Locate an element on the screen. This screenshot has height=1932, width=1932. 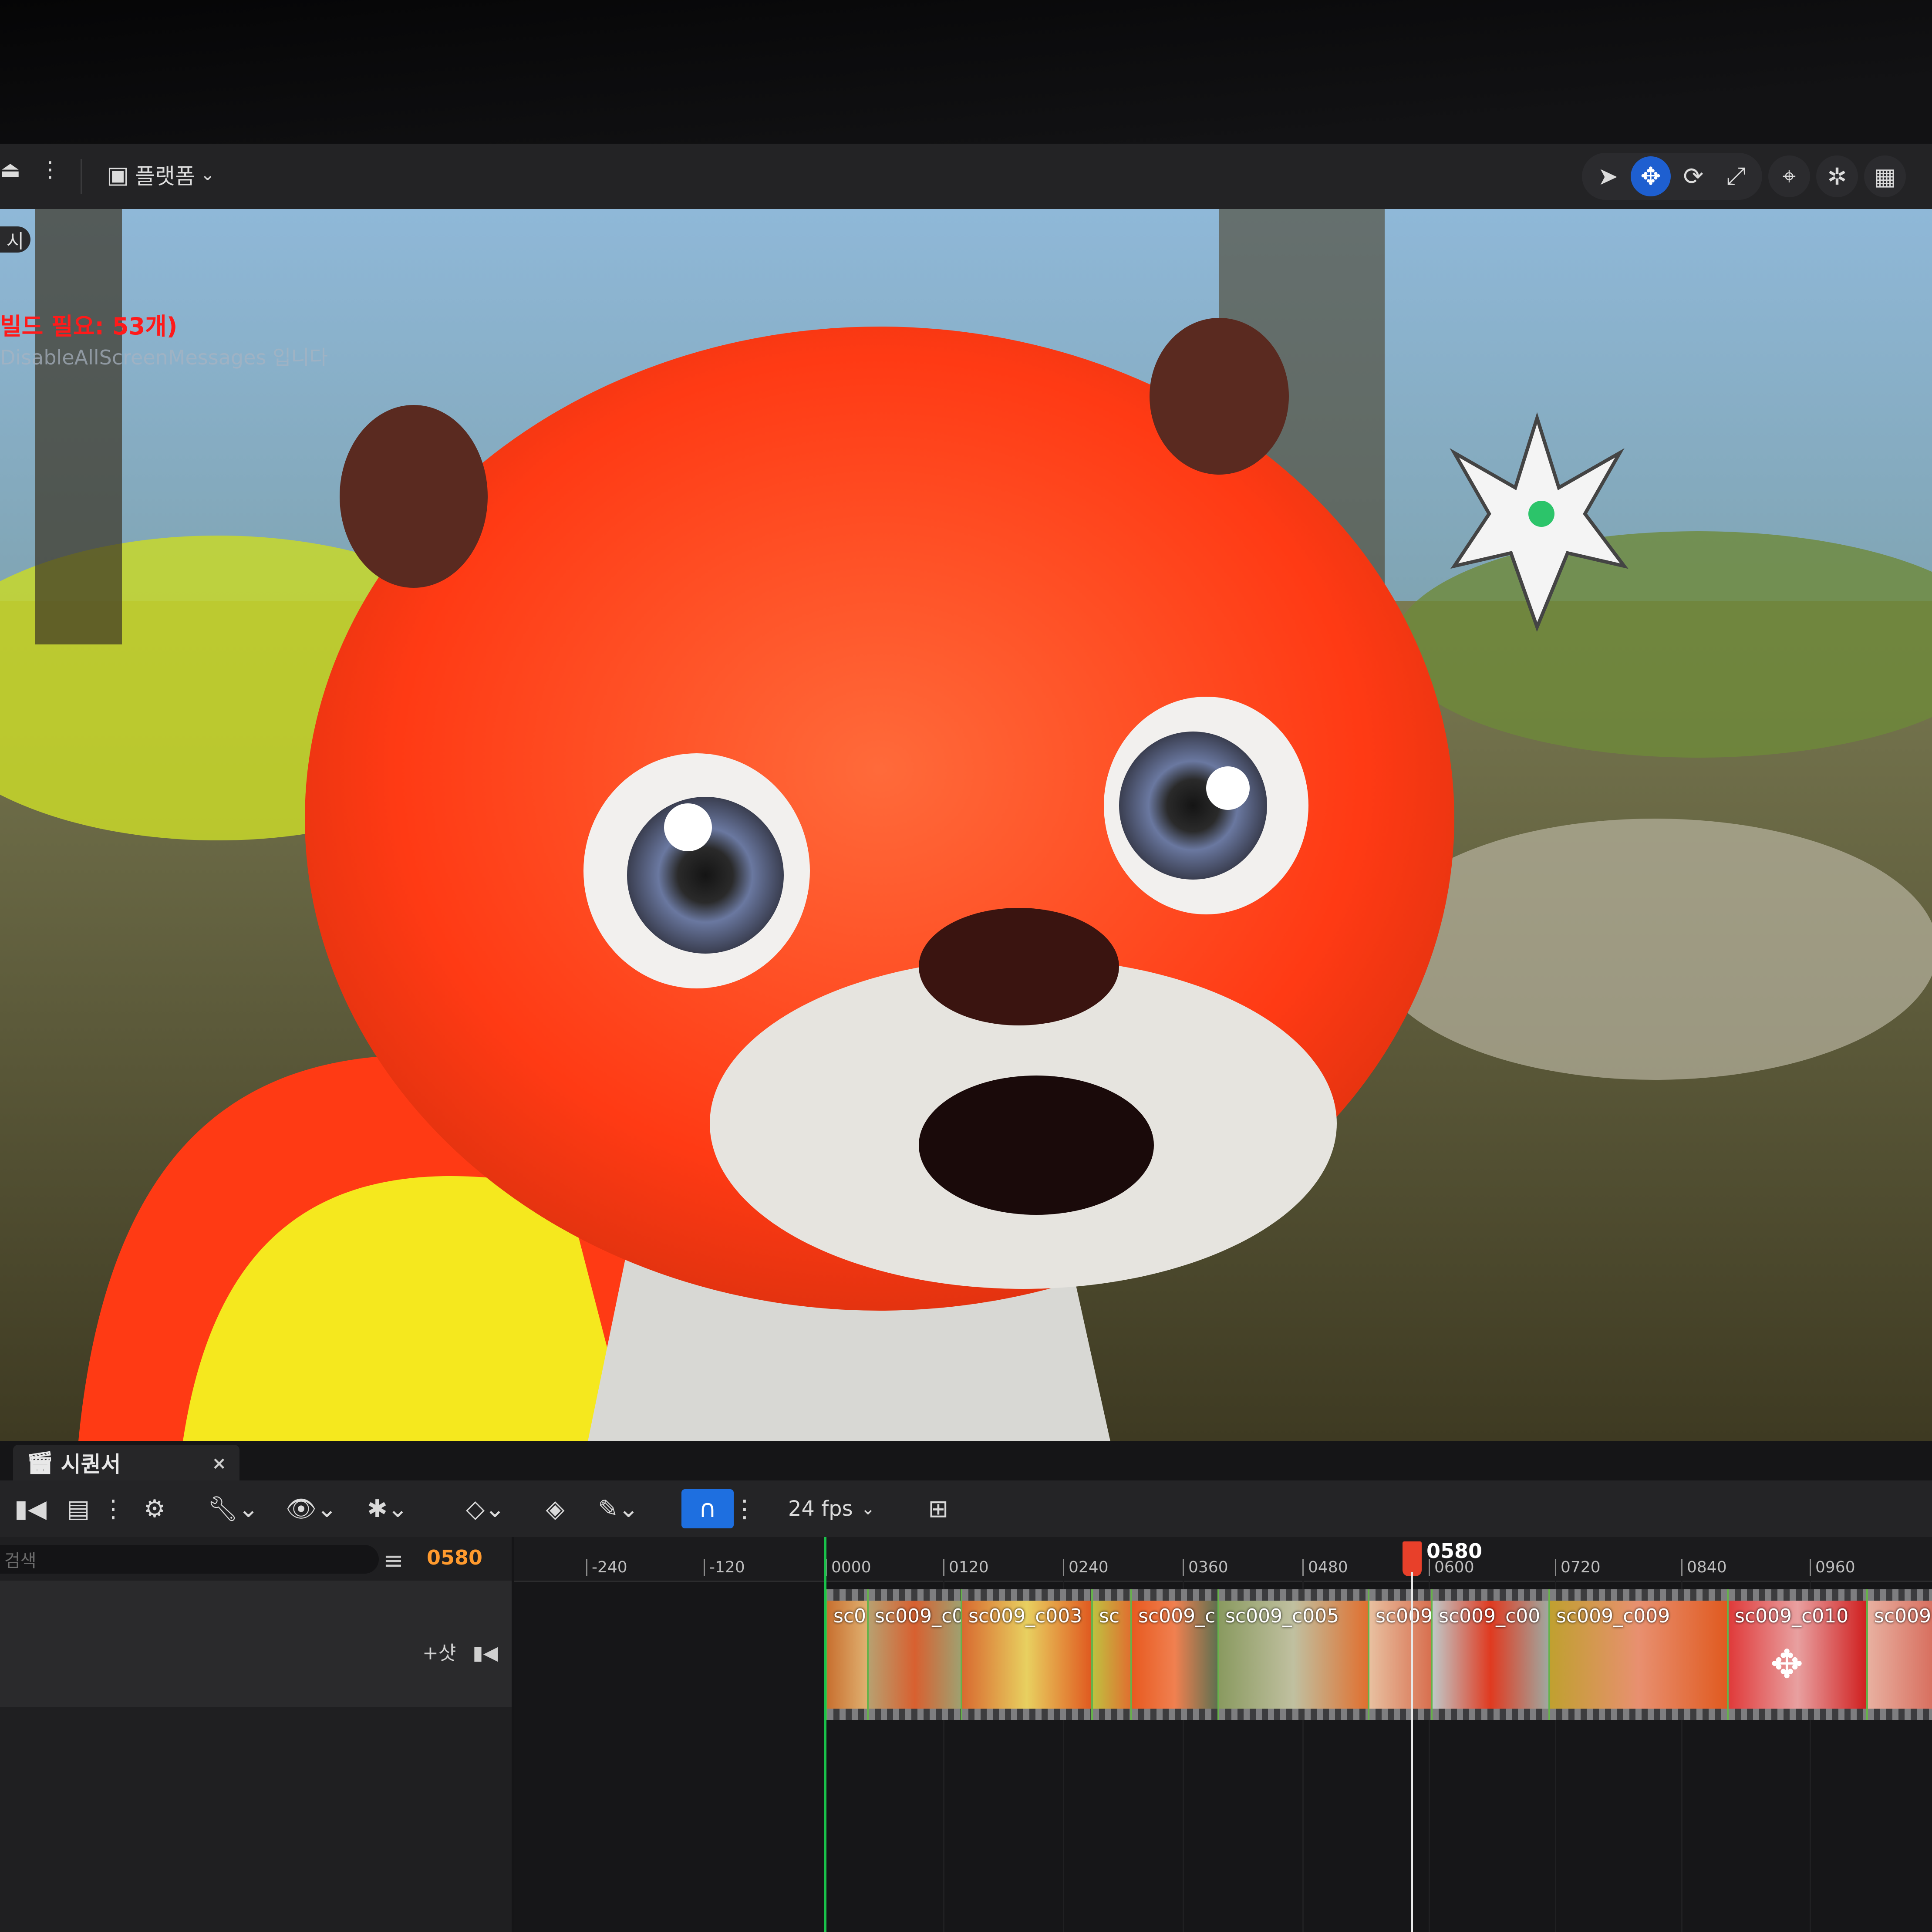
render-movie-icon: ⚙ is located at coordinates (154, 1508).